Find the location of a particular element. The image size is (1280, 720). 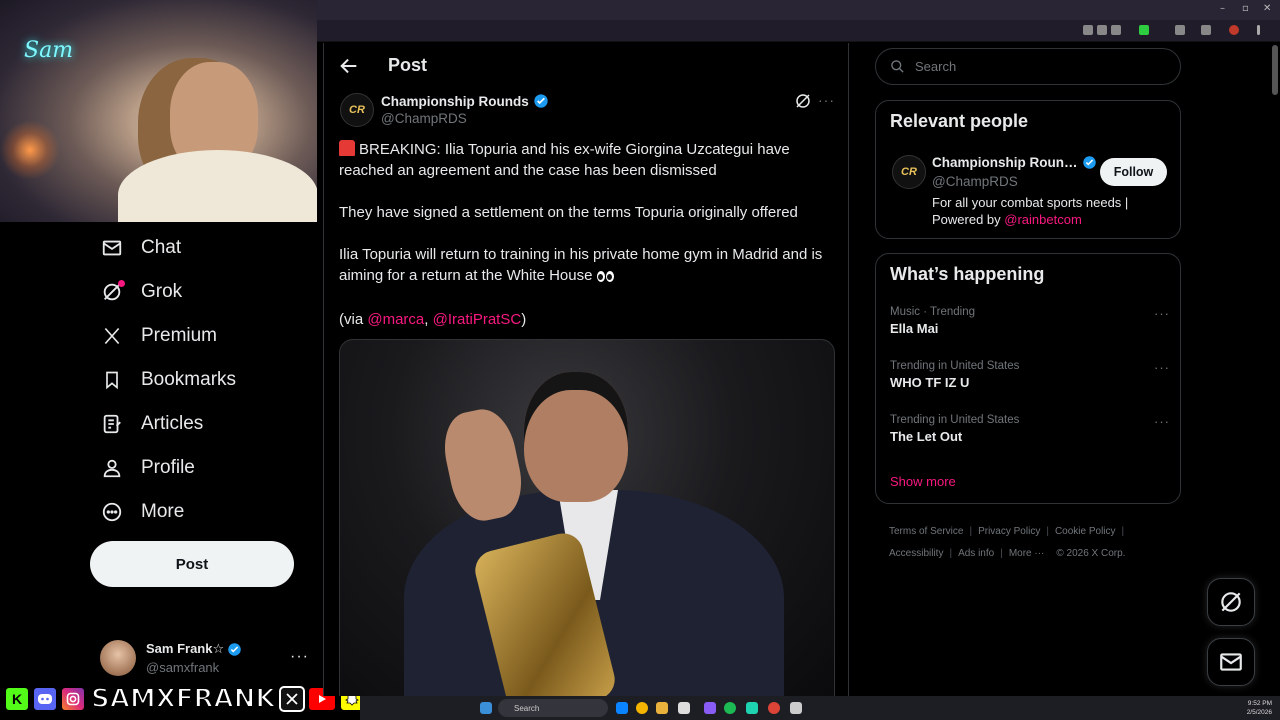

room-lights is located at coordinates (30, 150).